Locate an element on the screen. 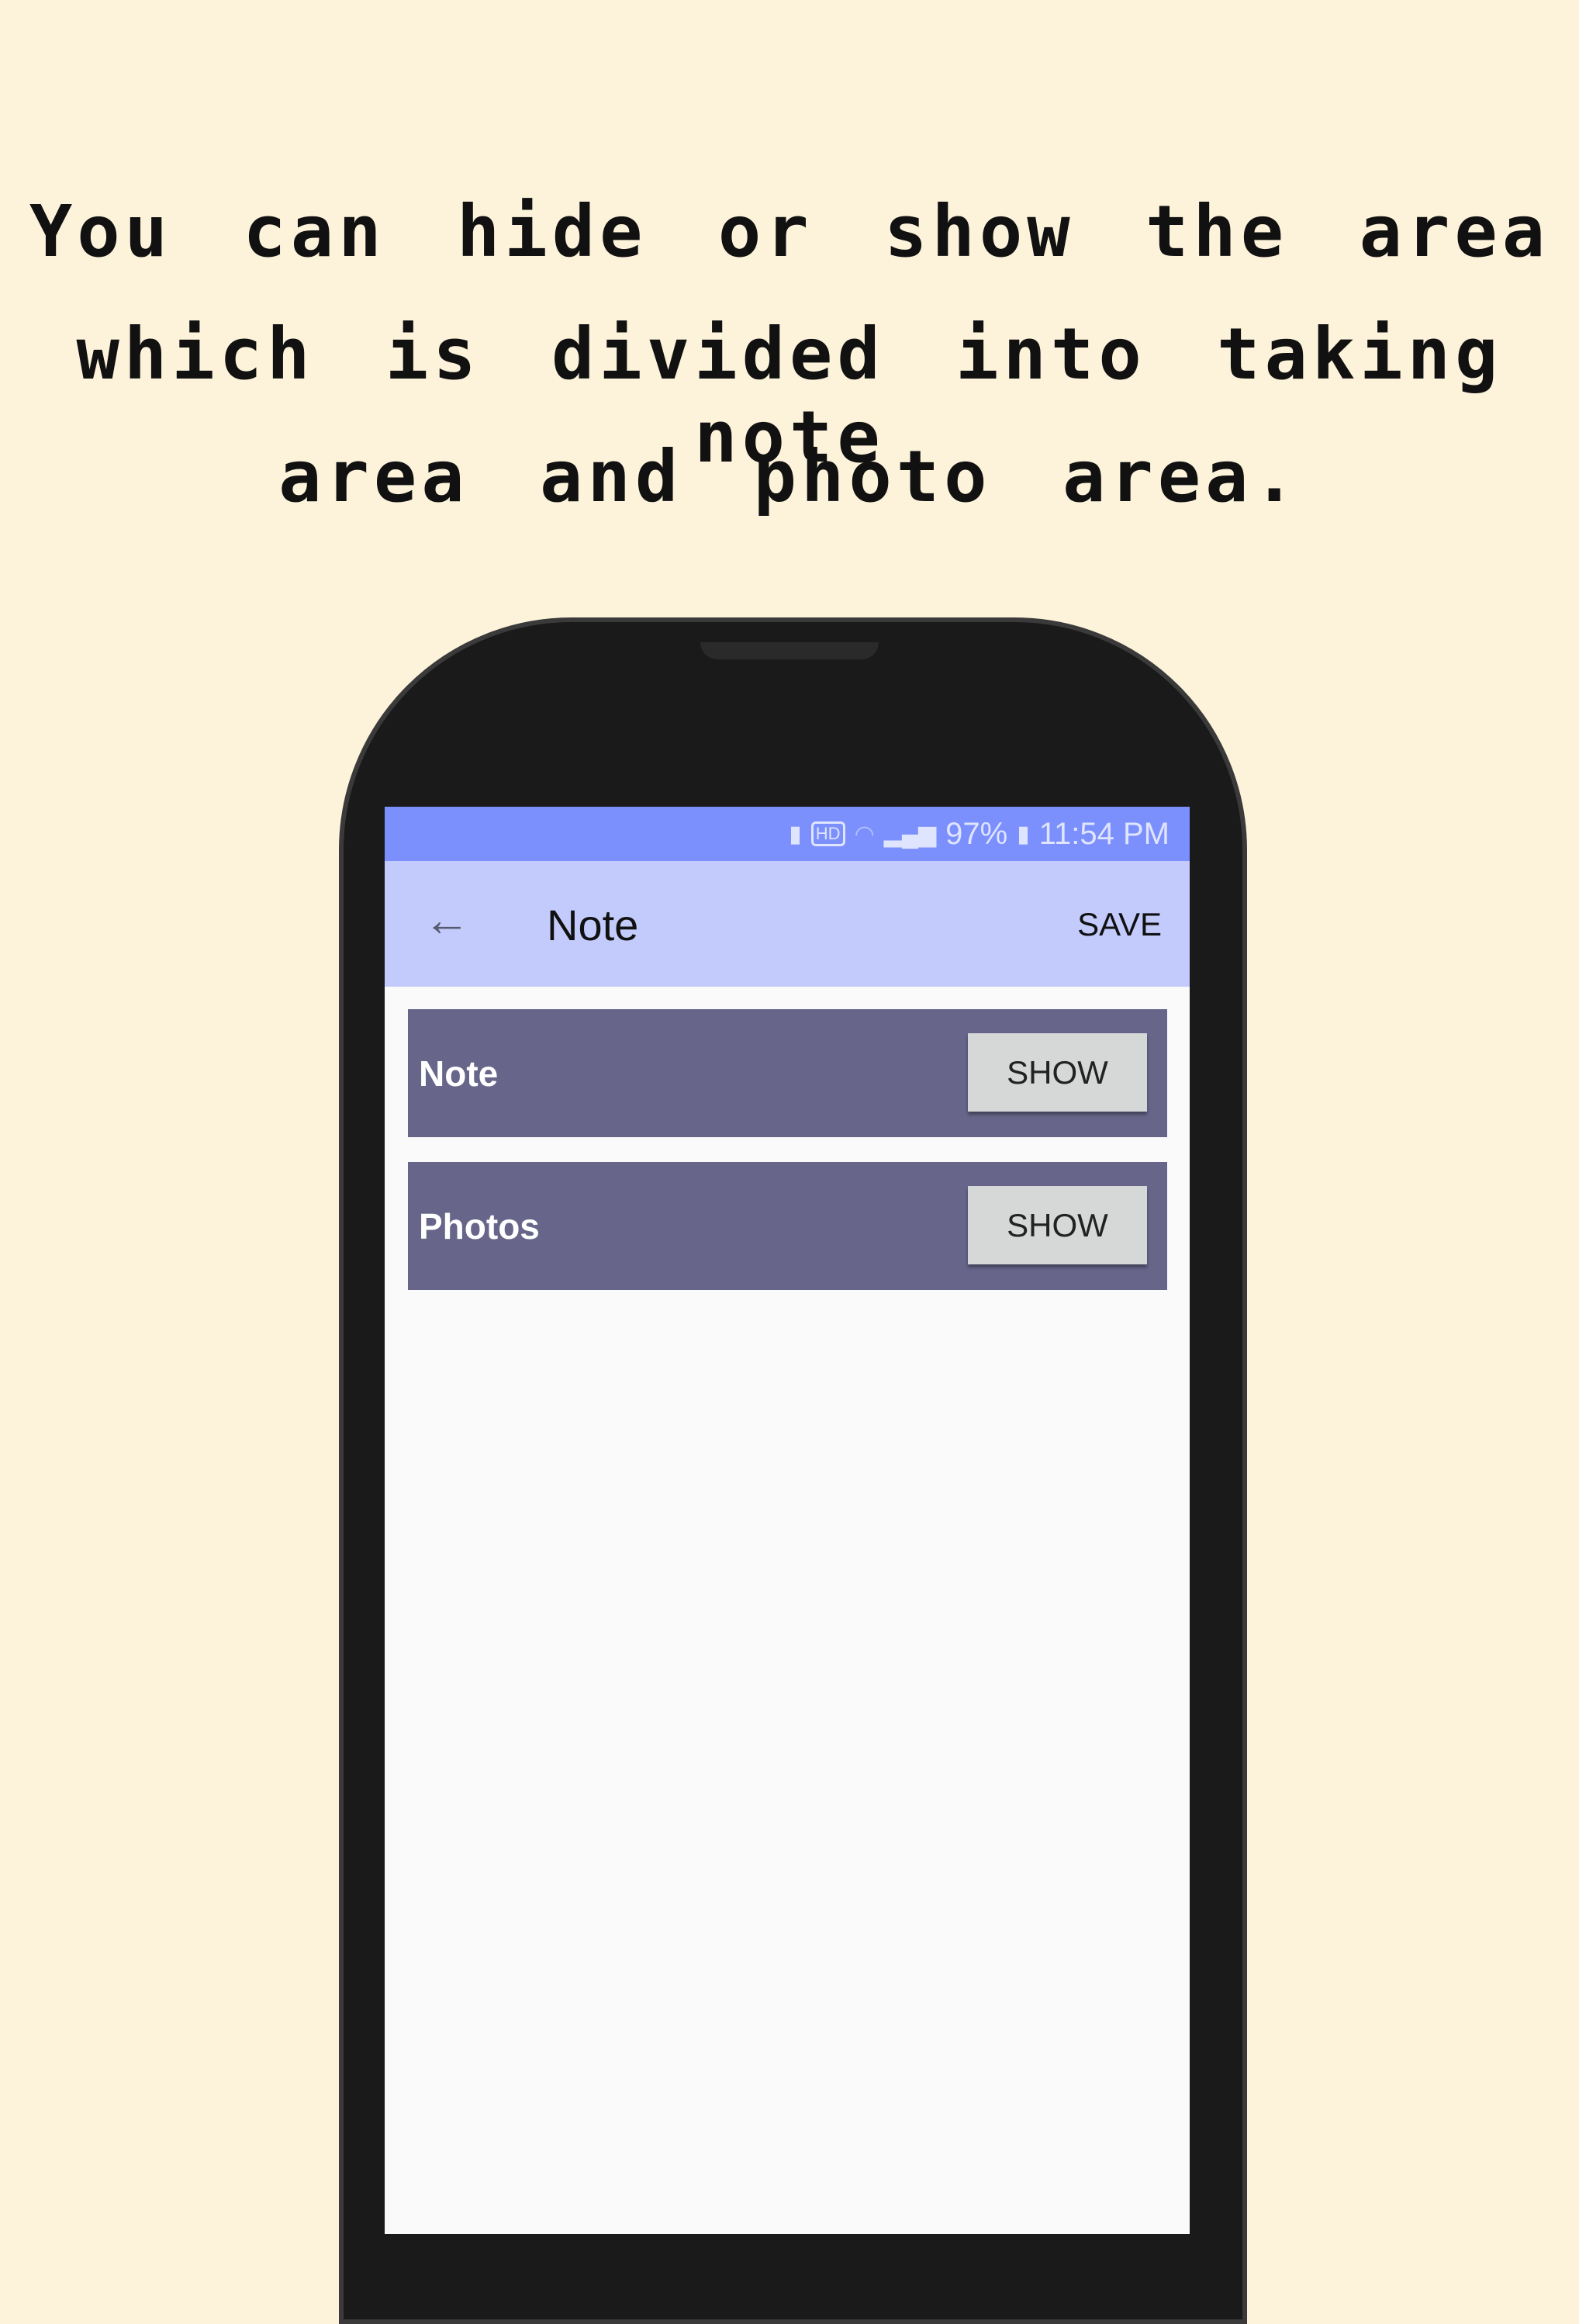  signal-icon: ▂▄▆ is located at coordinates (910, 834).